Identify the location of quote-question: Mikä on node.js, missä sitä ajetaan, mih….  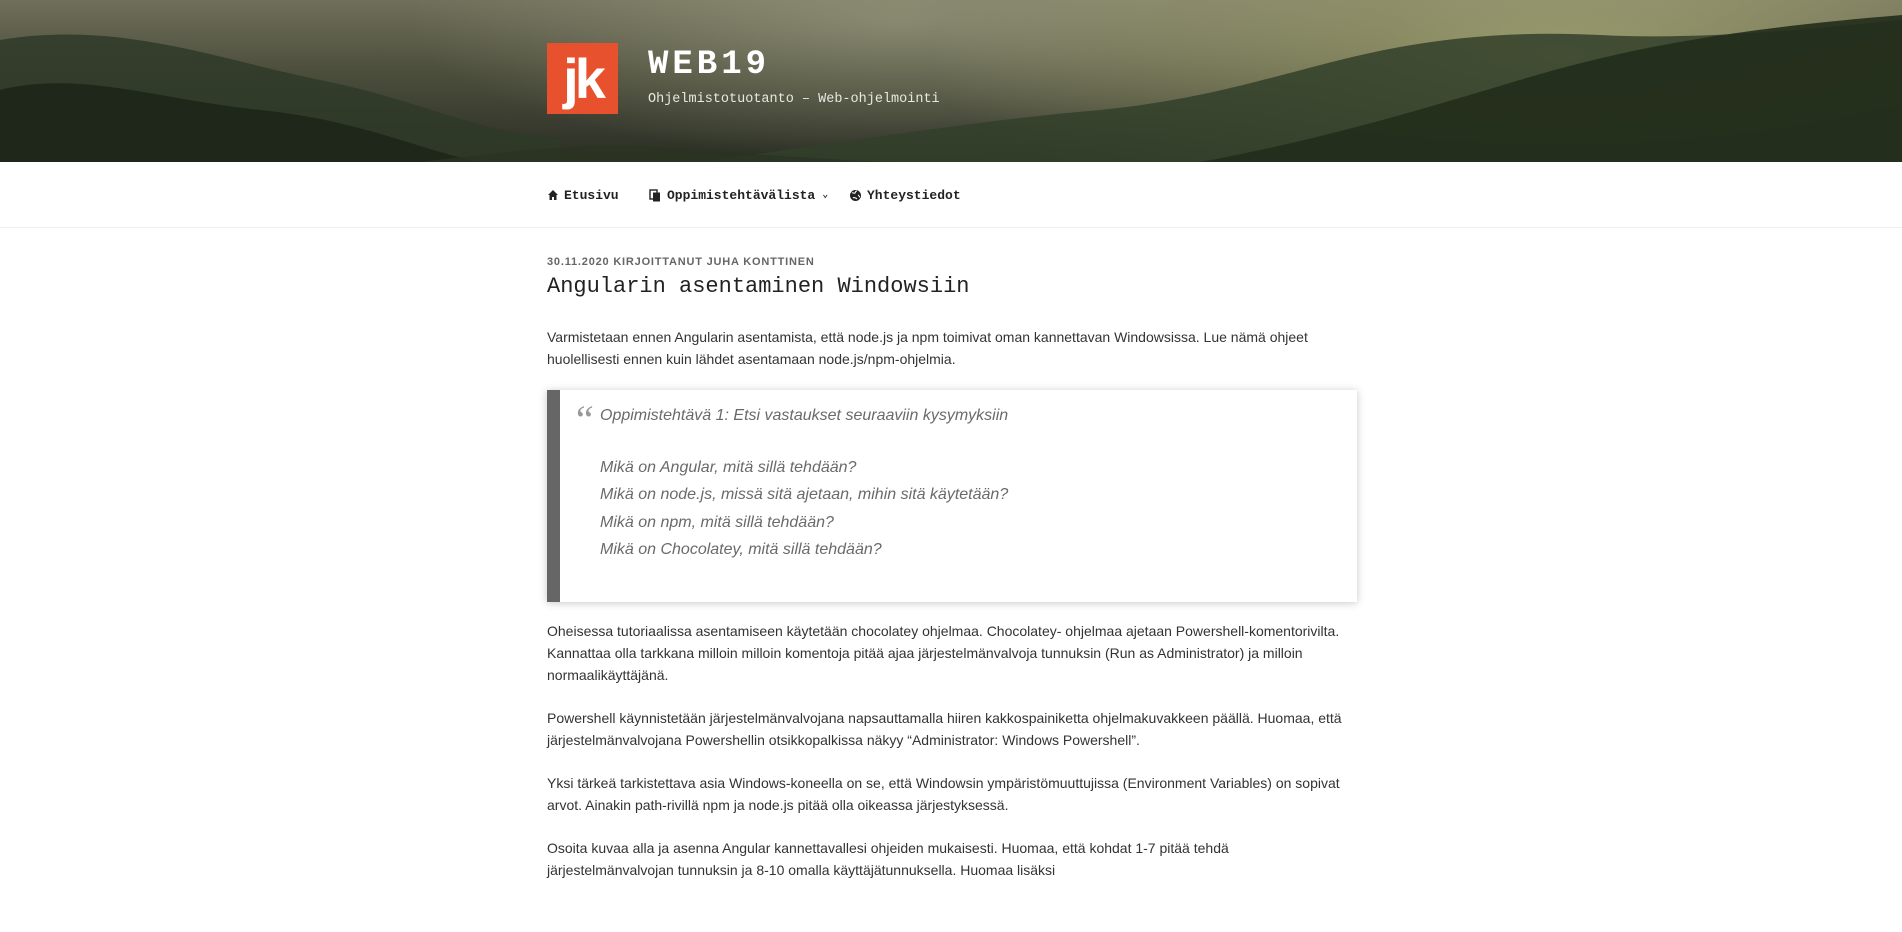
(804, 494).